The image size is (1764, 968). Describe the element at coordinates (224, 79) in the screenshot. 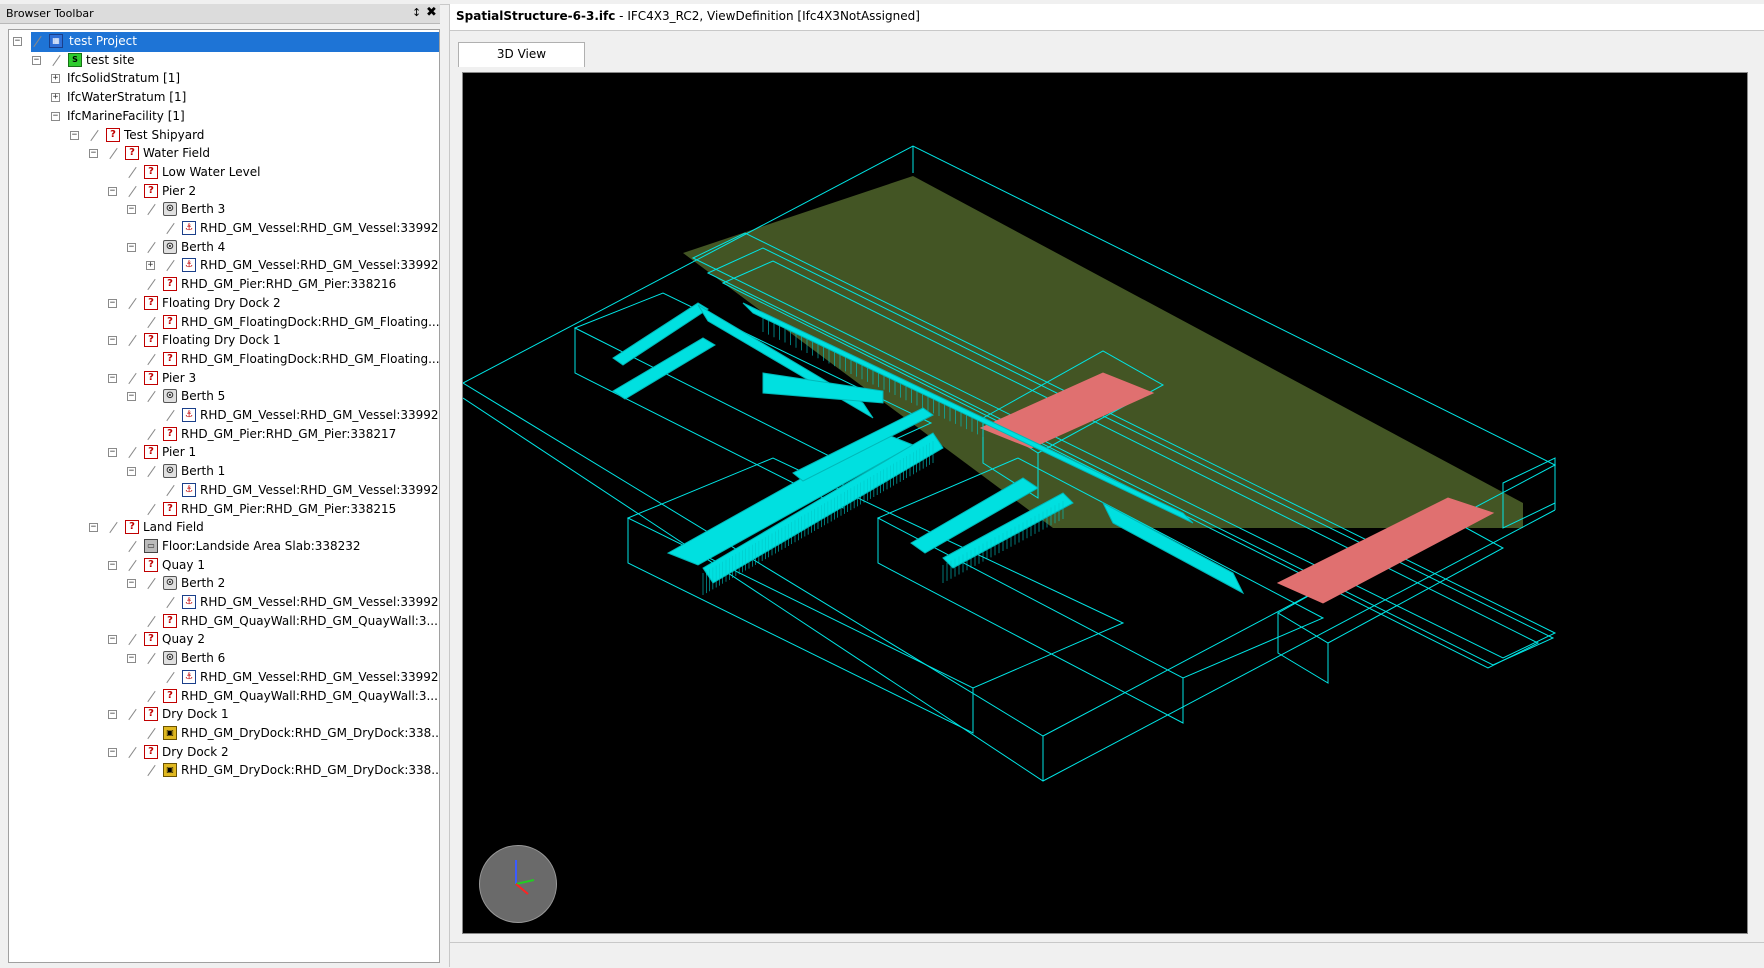

I see `tree-node: + IfcSolidStratum [1]` at that location.